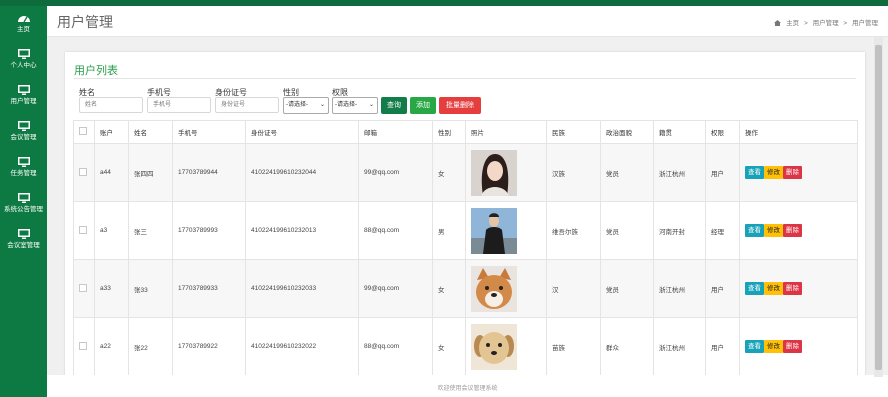 Image resolution: width=888 pixels, height=397 pixels. What do you see at coordinates (573, 346) in the screenshot?
I see `cell-ethnicity: 苗族` at bounding box center [573, 346].